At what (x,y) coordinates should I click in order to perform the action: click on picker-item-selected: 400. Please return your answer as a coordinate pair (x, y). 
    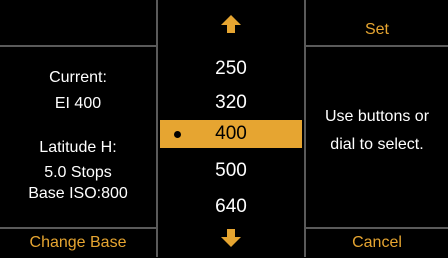
    Looking at the image, I should click on (231, 134).